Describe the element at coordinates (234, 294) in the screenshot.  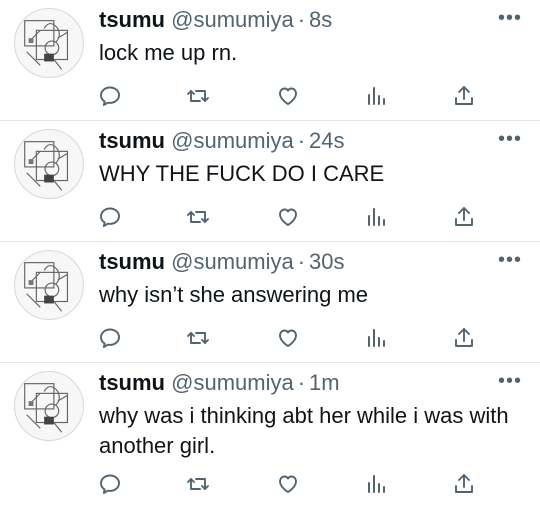
I see `tweet-text: why isn’t she answering me` at that location.